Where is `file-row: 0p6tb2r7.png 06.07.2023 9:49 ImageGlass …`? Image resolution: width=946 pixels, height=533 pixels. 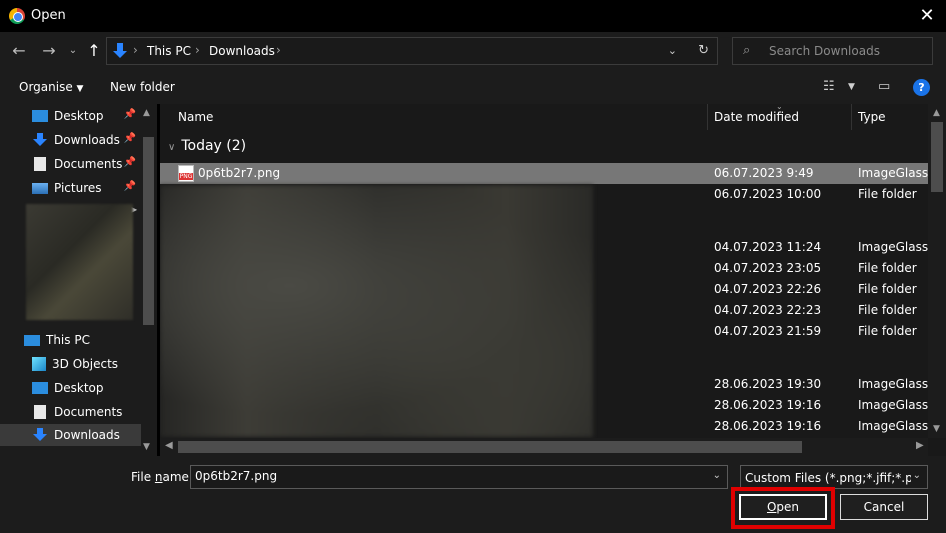 file-row: 0p6tb2r7.png 06.07.2023 9:49 ImageGlass … is located at coordinates (549, 173).